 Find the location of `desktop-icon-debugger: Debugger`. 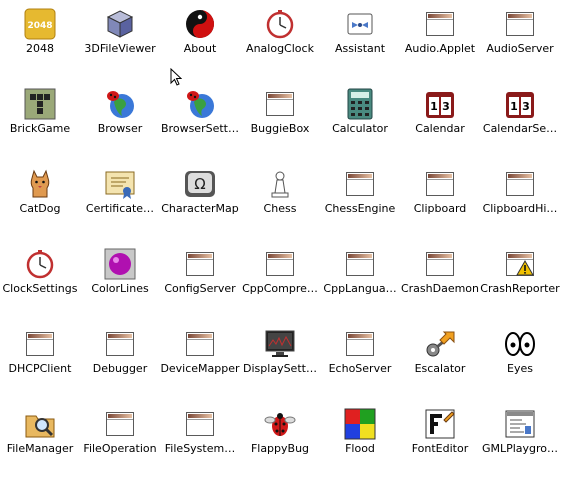

desktop-icon-debugger: Debugger is located at coordinates (120, 361).